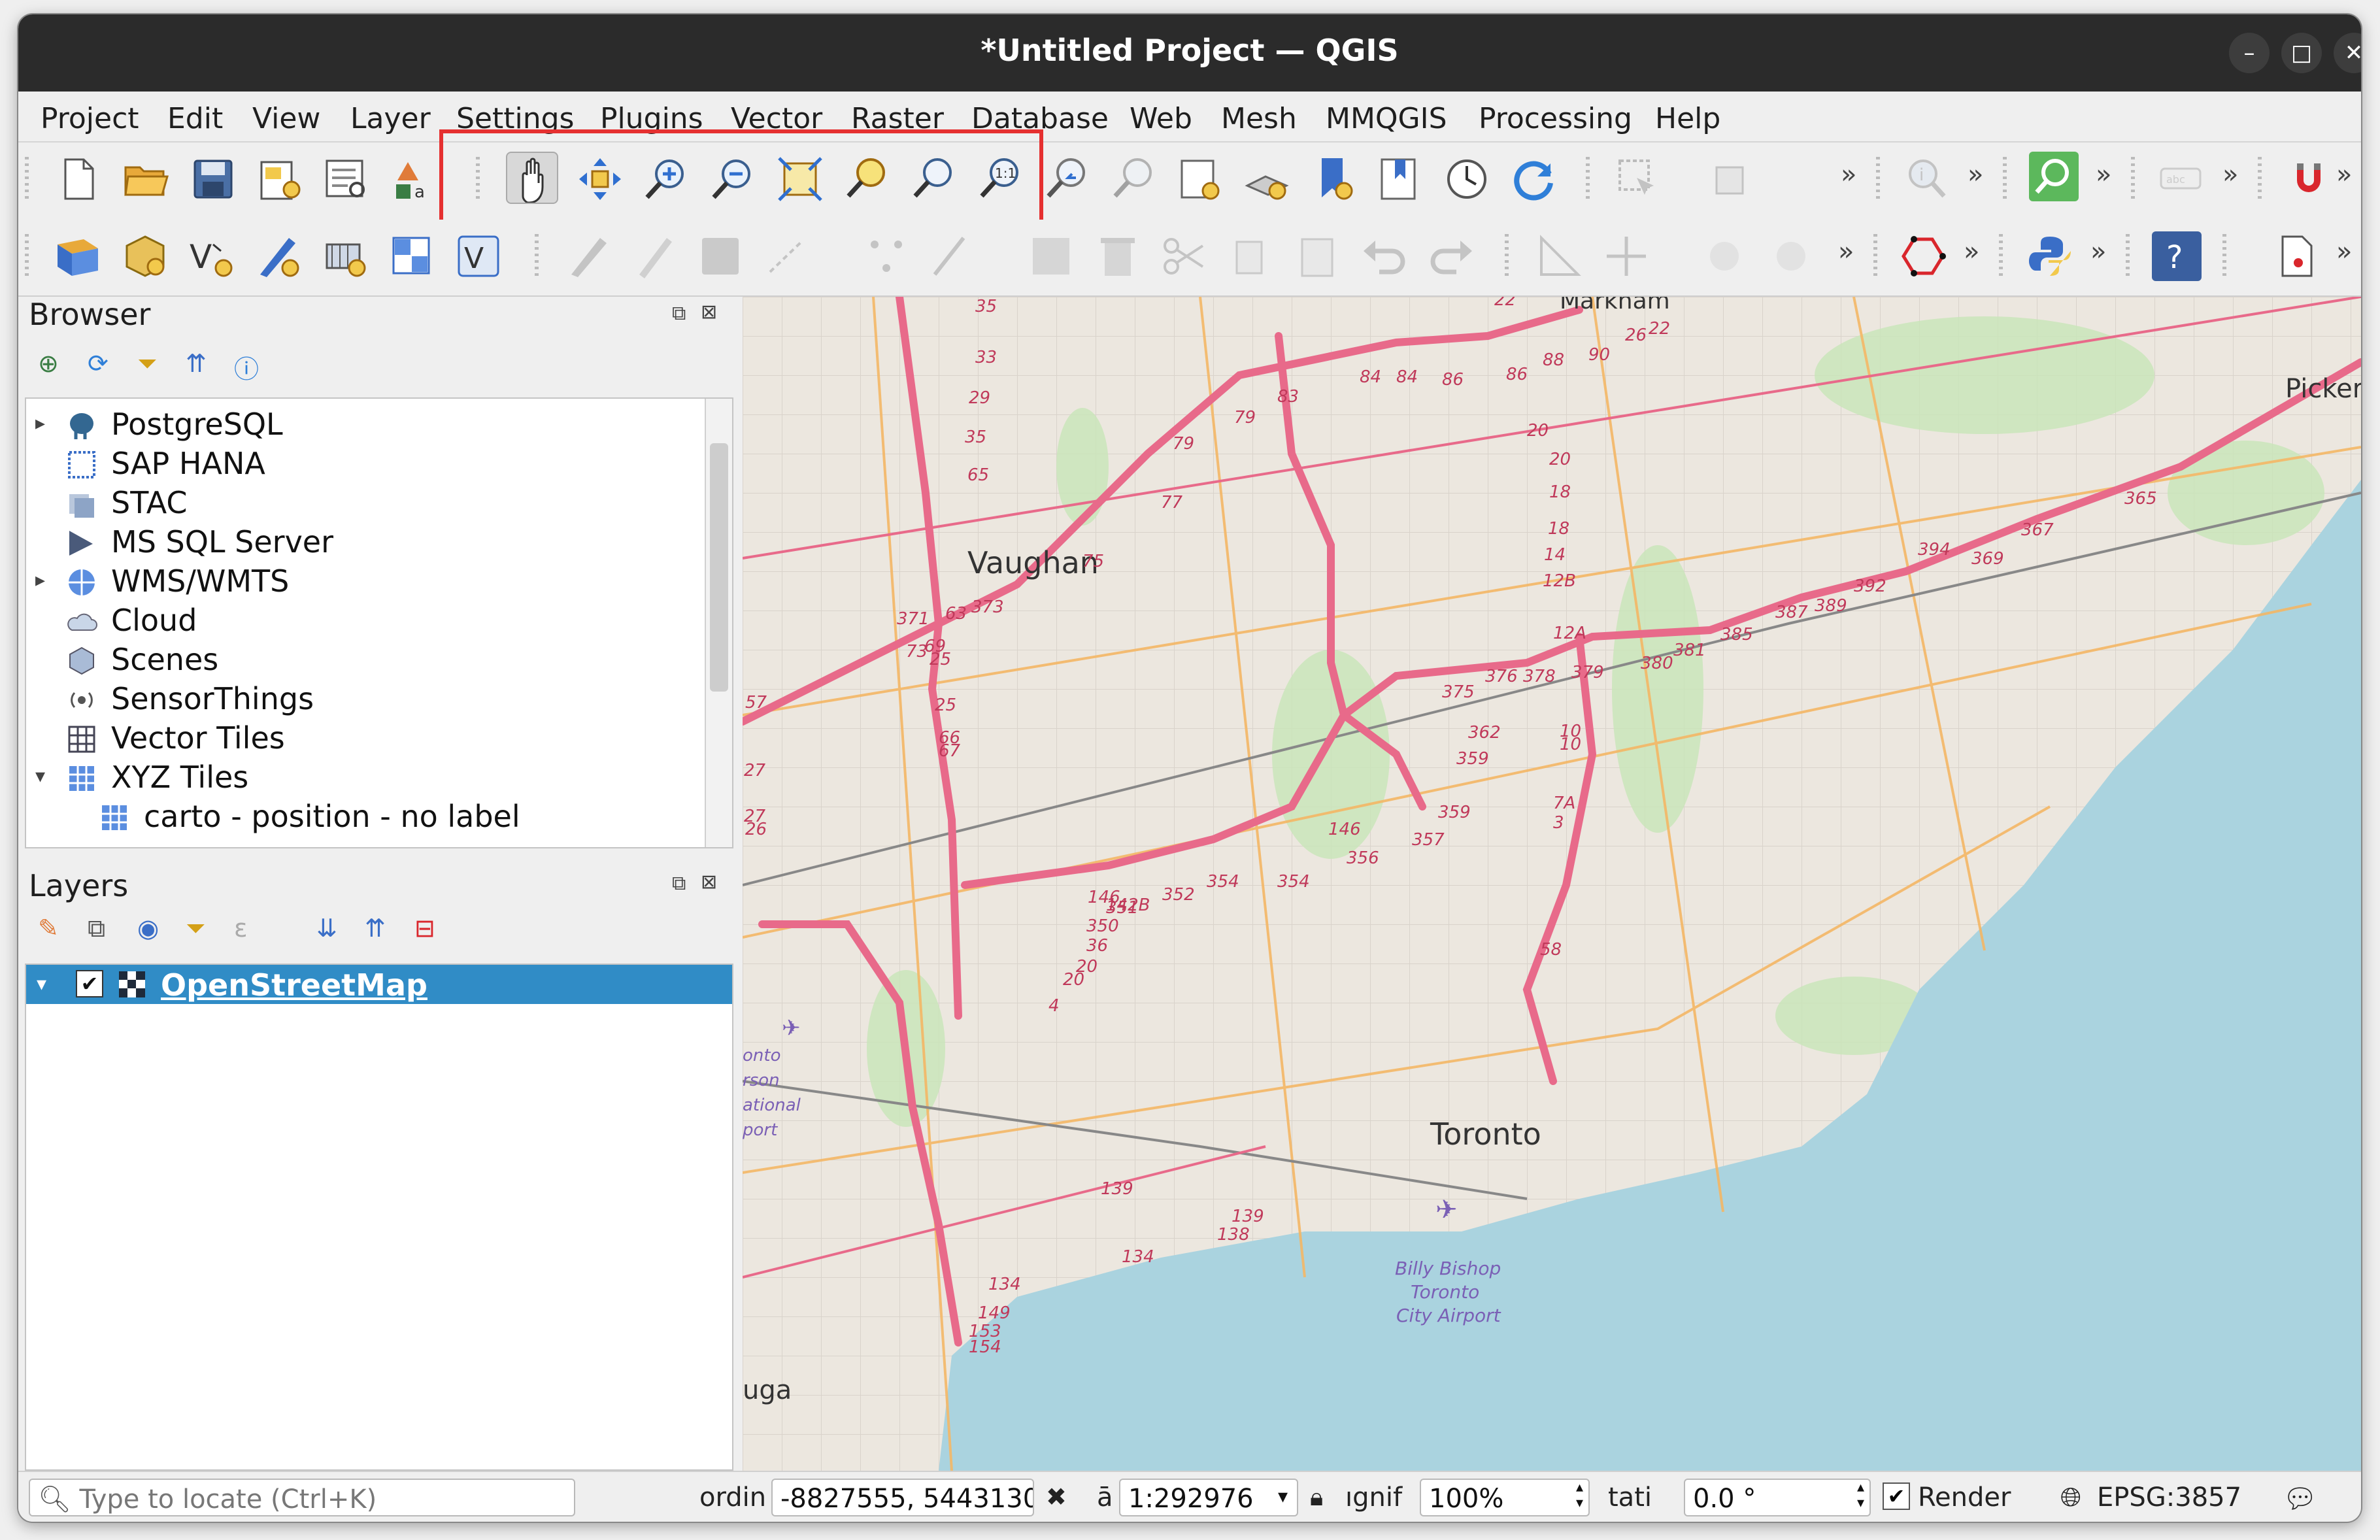 The image size is (2380, 1540). What do you see at coordinates (886, 256) in the screenshot?
I see `vertex-tool-icon` at bounding box center [886, 256].